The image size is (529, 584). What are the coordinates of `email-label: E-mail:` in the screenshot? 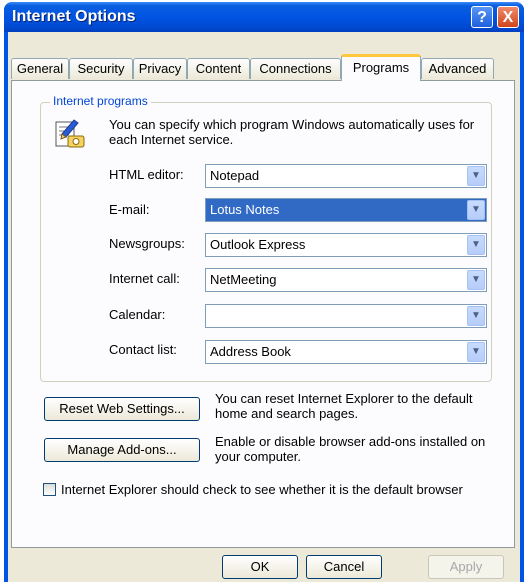 It's located at (129, 209).